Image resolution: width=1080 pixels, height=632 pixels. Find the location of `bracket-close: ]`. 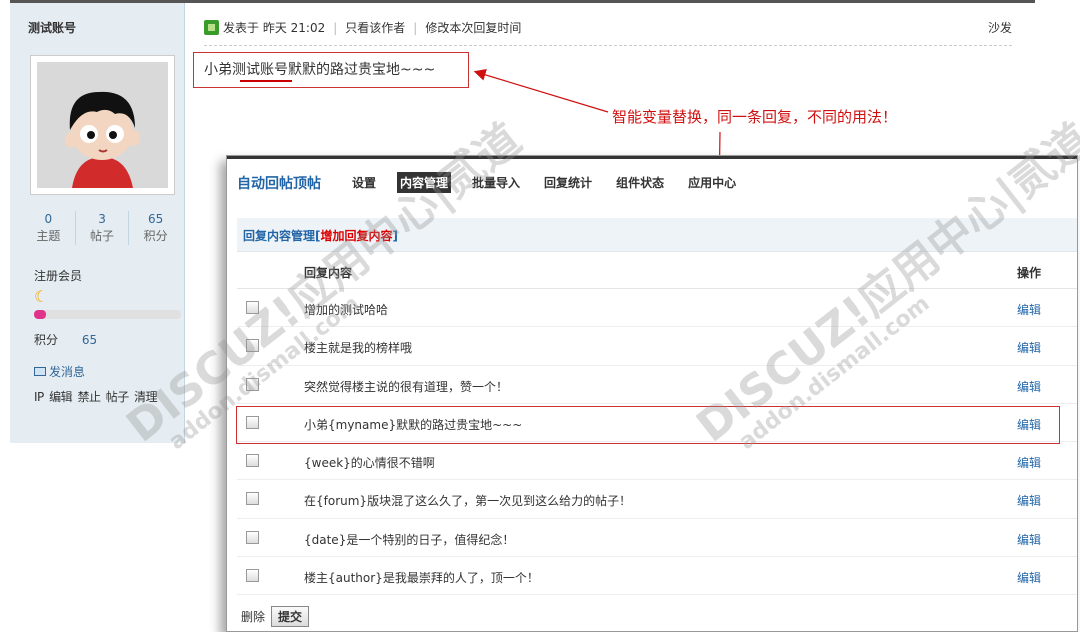

bracket-close: ] is located at coordinates (395, 236).